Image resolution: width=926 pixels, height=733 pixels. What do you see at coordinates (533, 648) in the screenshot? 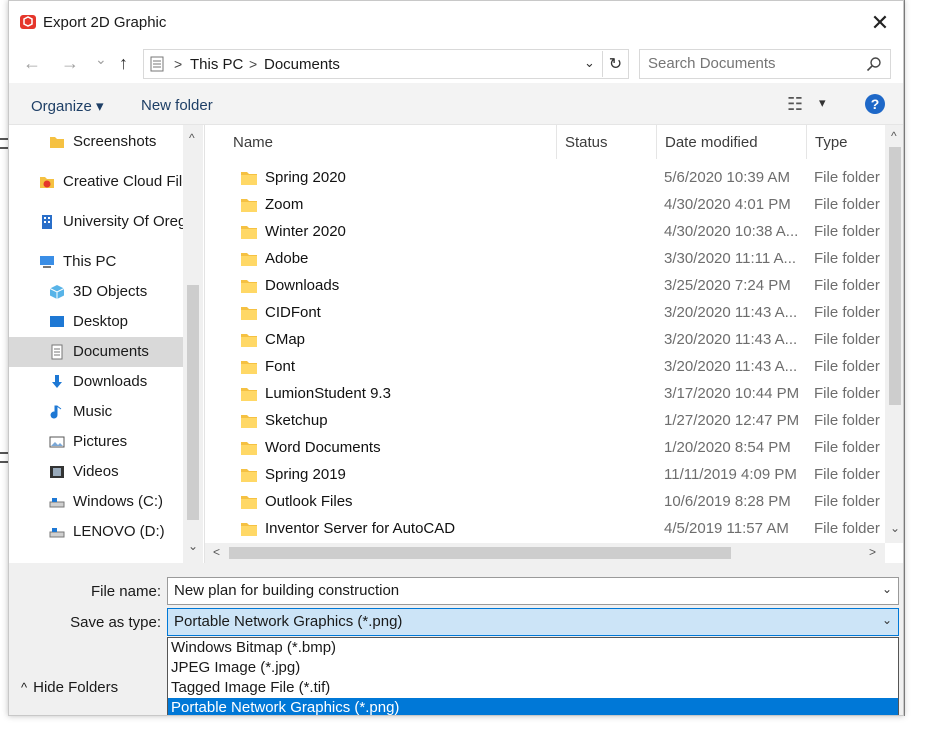
I see `option-bmp: Windows Bitmap (*.bmp)` at bounding box center [533, 648].